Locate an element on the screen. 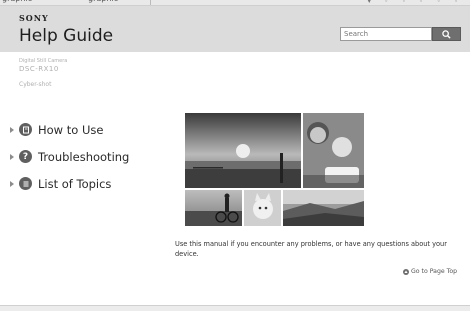 The width and height of the screenshot is (470, 311). search-form is located at coordinates (400, 34).